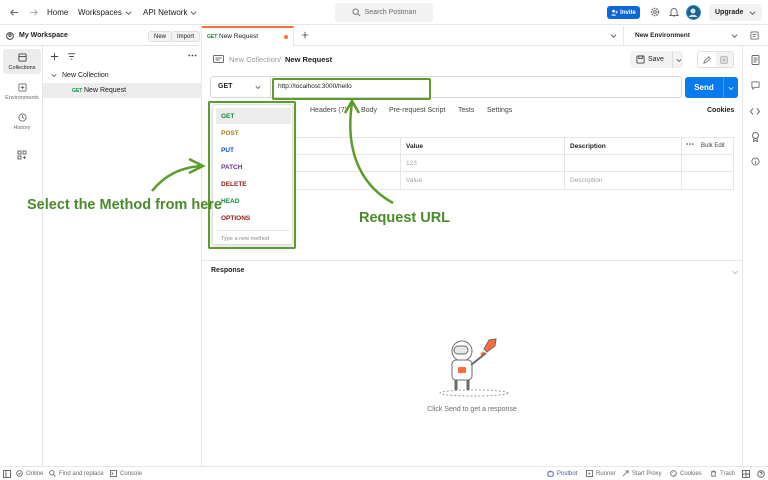  I want to click on url-arrow, so click(371, 153).